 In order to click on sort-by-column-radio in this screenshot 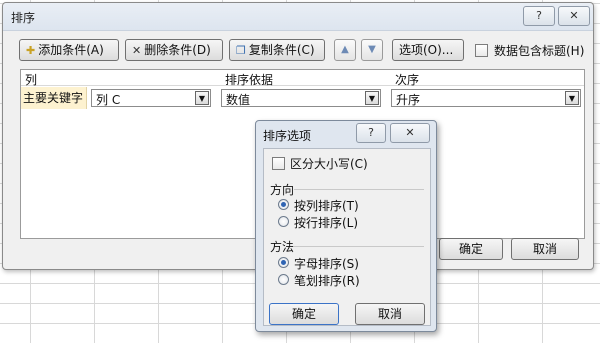, I will do `click(283, 204)`.